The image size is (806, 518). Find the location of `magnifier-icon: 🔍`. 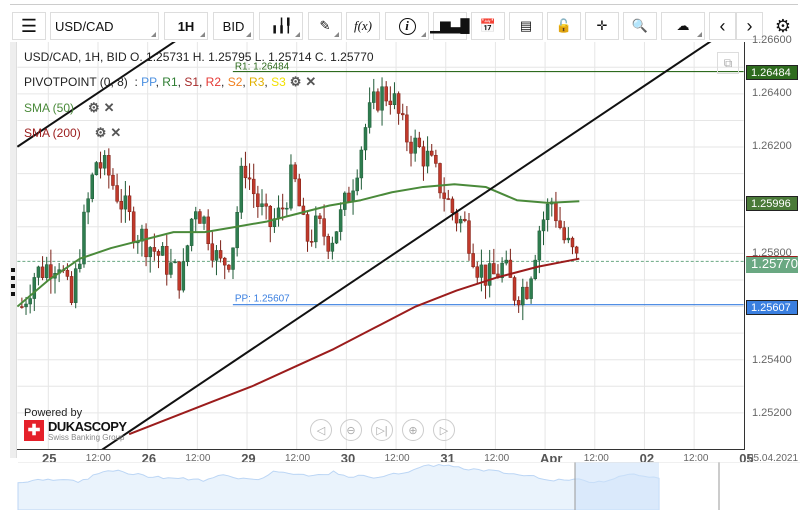

magnifier-icon: 🔍 is located at coordinates (640, 25).